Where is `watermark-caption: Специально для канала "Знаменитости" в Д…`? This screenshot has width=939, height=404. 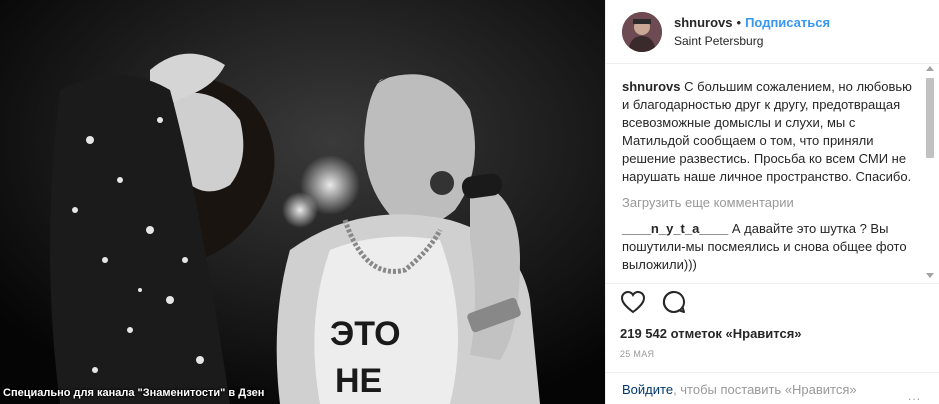 watermark-caption: Специально для канала "Знаменитости" в Д… is located at coordinates (134, 393).